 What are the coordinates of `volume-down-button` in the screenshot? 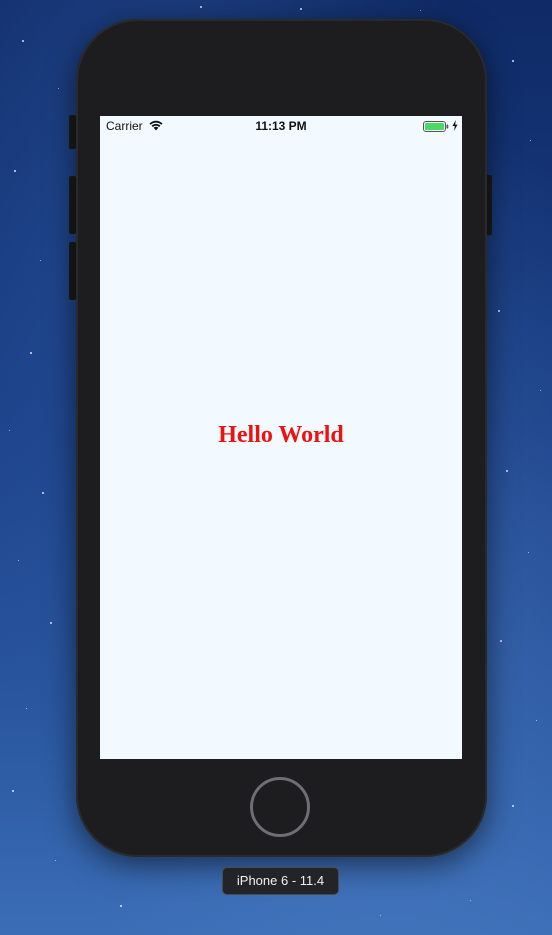 It's located at (72, 271).